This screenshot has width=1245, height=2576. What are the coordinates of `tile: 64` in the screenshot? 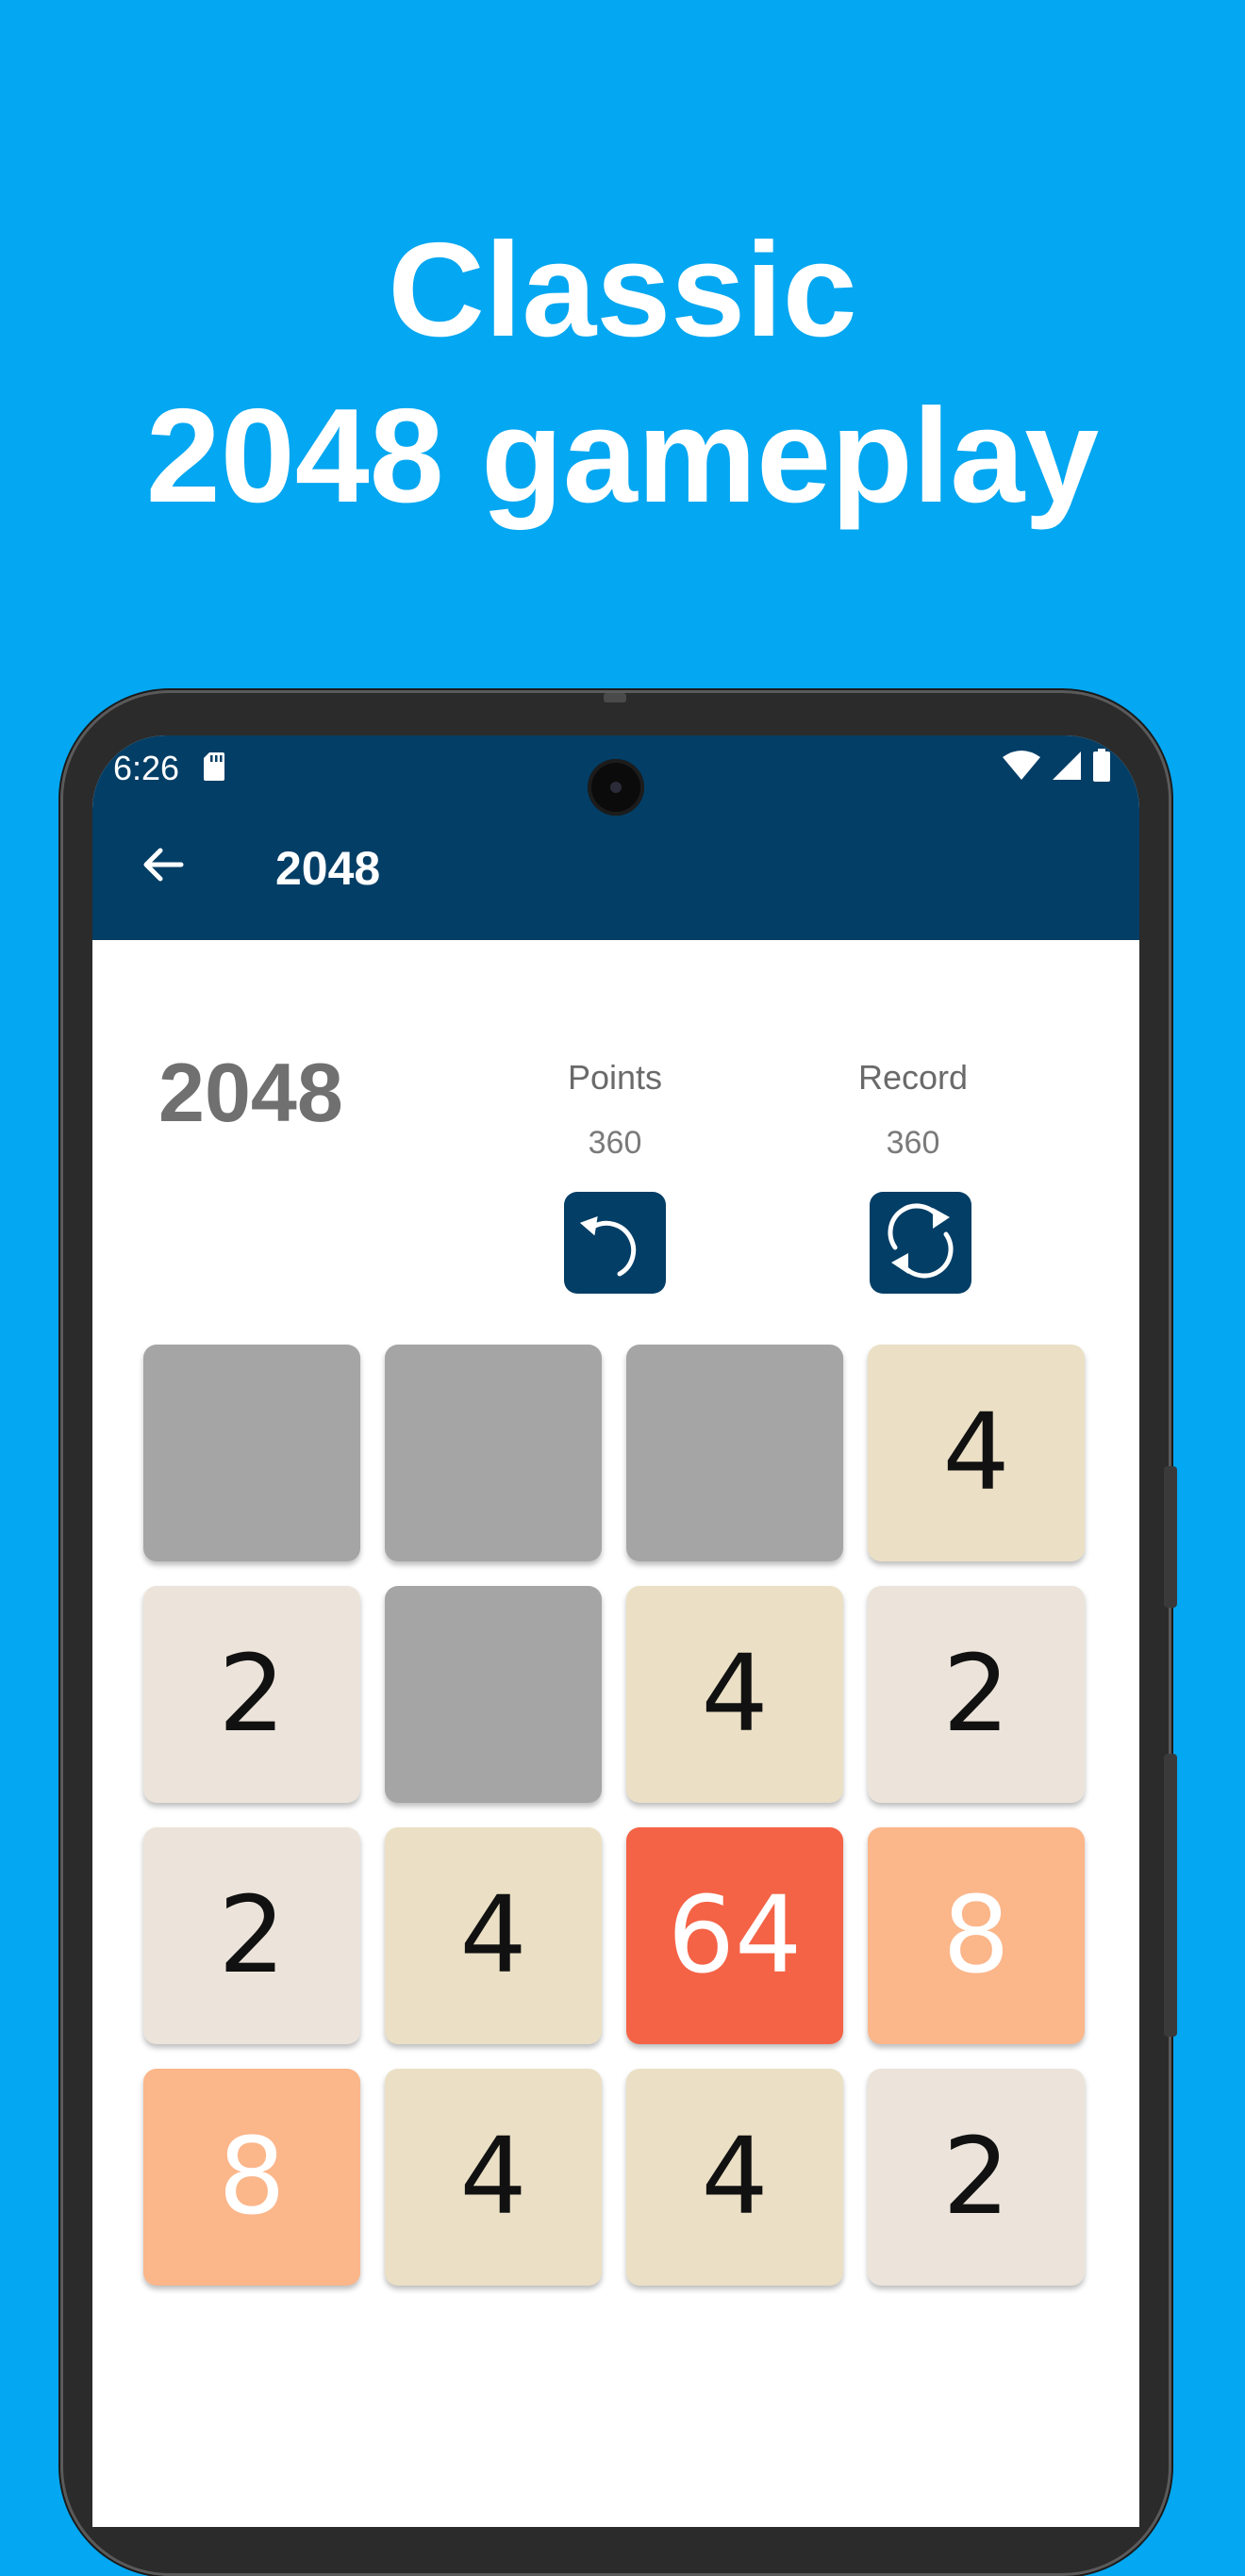 It's located at (735, 1935).